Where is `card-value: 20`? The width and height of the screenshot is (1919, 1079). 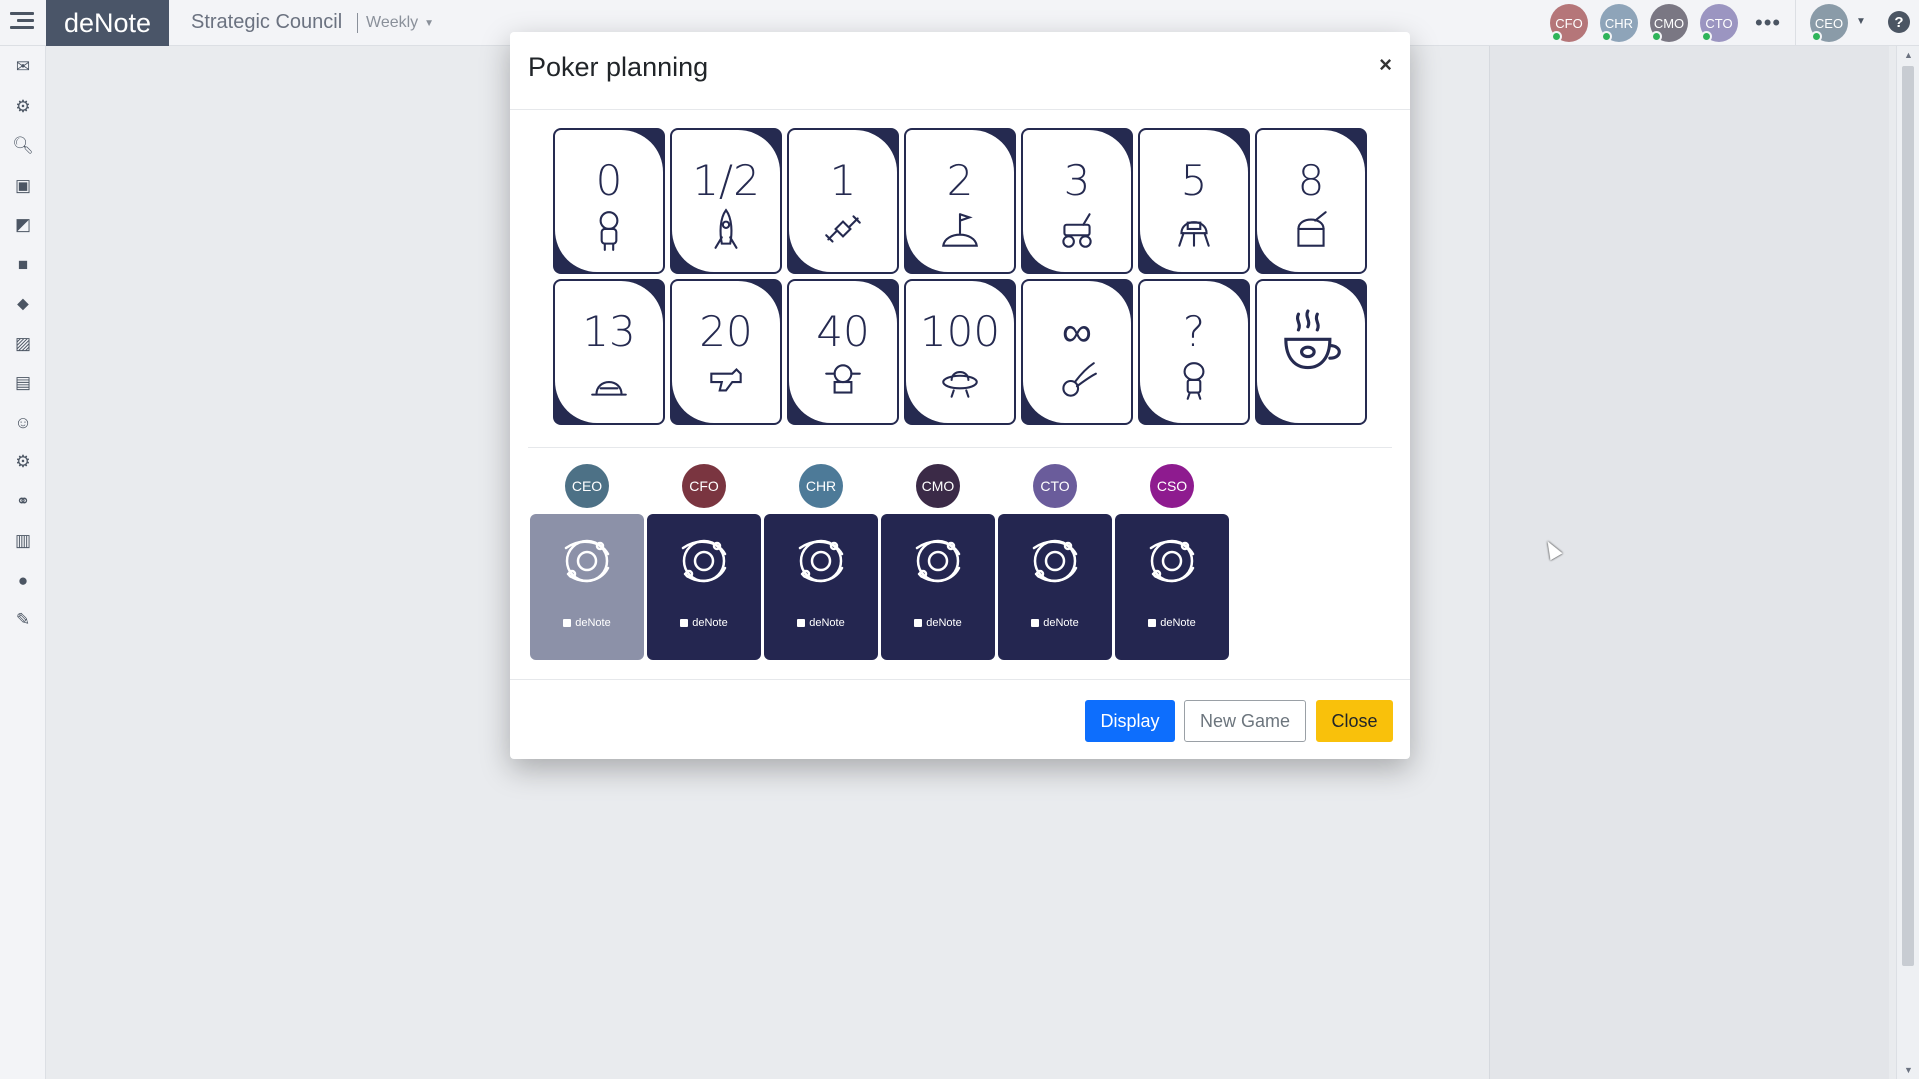 card-value: 20 is located at coordinates (726, 331).